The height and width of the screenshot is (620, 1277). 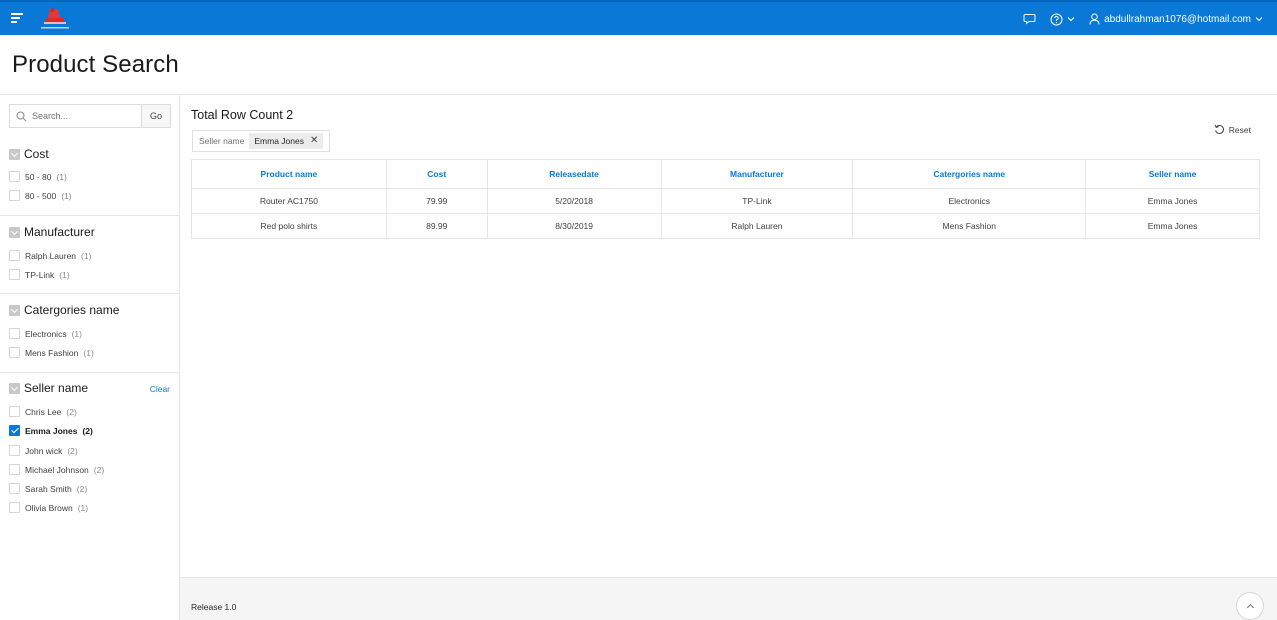 What do you see at coordinates (757, 226) in the screenshot?
I see `table-cell: Ralph Lauren` at bounding box center [757, 226].